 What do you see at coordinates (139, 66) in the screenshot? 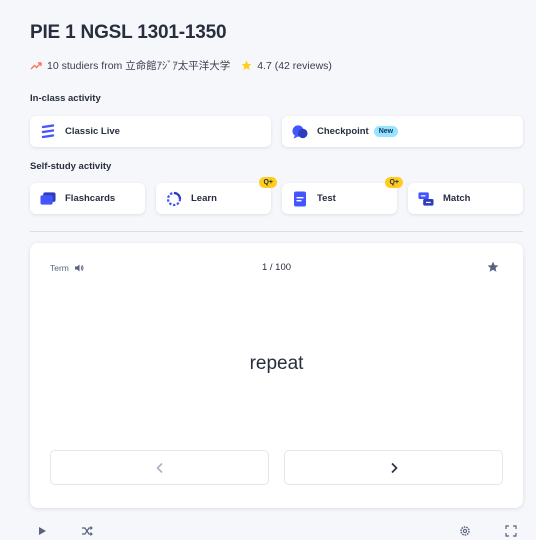
I see `studiers-count: 10 studiers from 立命館ｱｼﾞｱ太平洋大学` at bounding box center [139, 66].